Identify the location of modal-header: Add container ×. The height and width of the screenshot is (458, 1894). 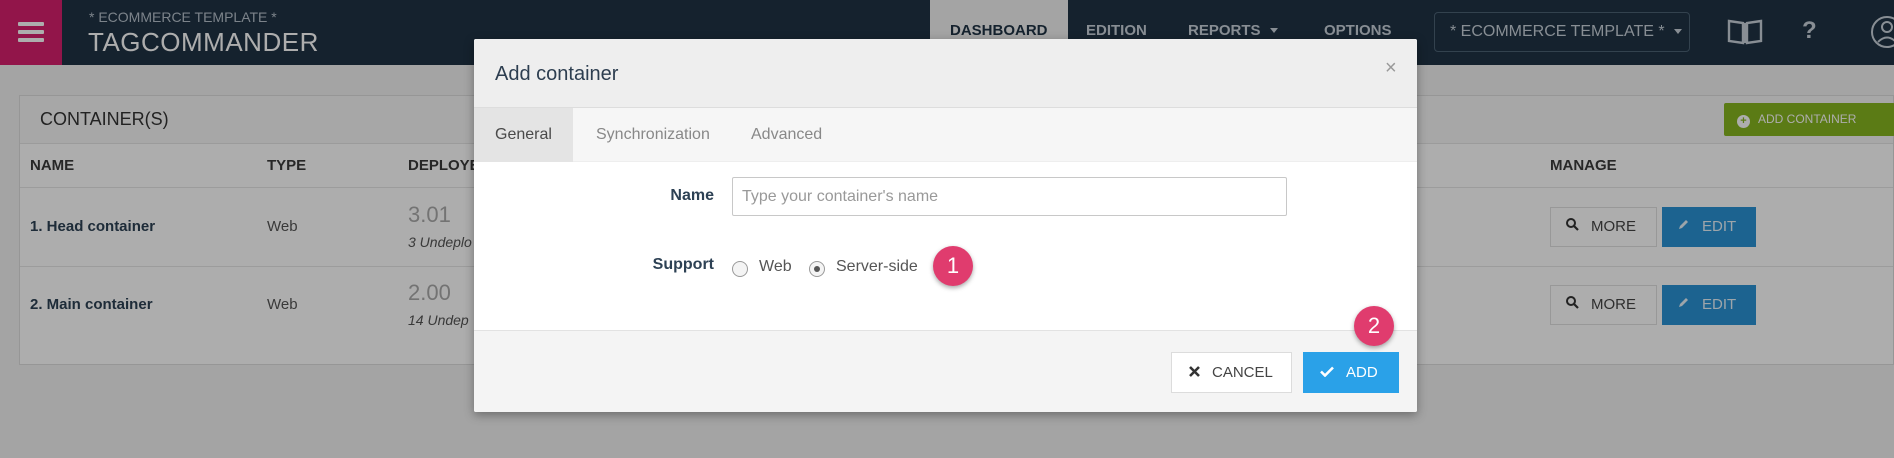
(945, 73).